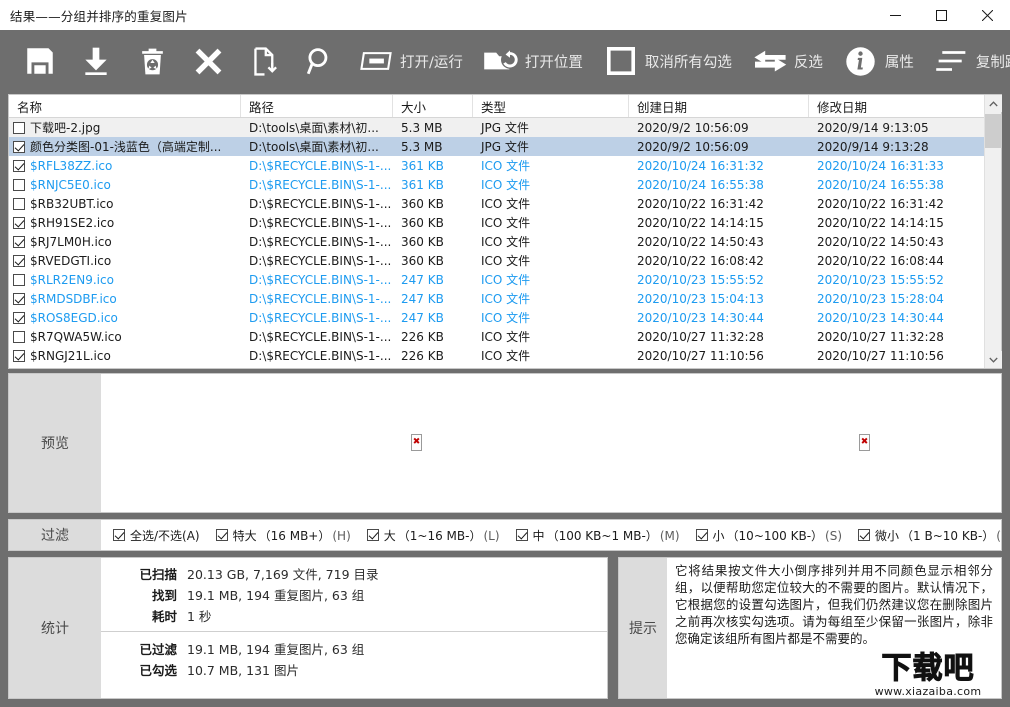 Image resolution: width=1010 pixels, height=707 pixels. Describe the element at coordinates (880, 336) in the screenshot. I see `cell-modified: 2020/10/27 11:32:28` at that location.